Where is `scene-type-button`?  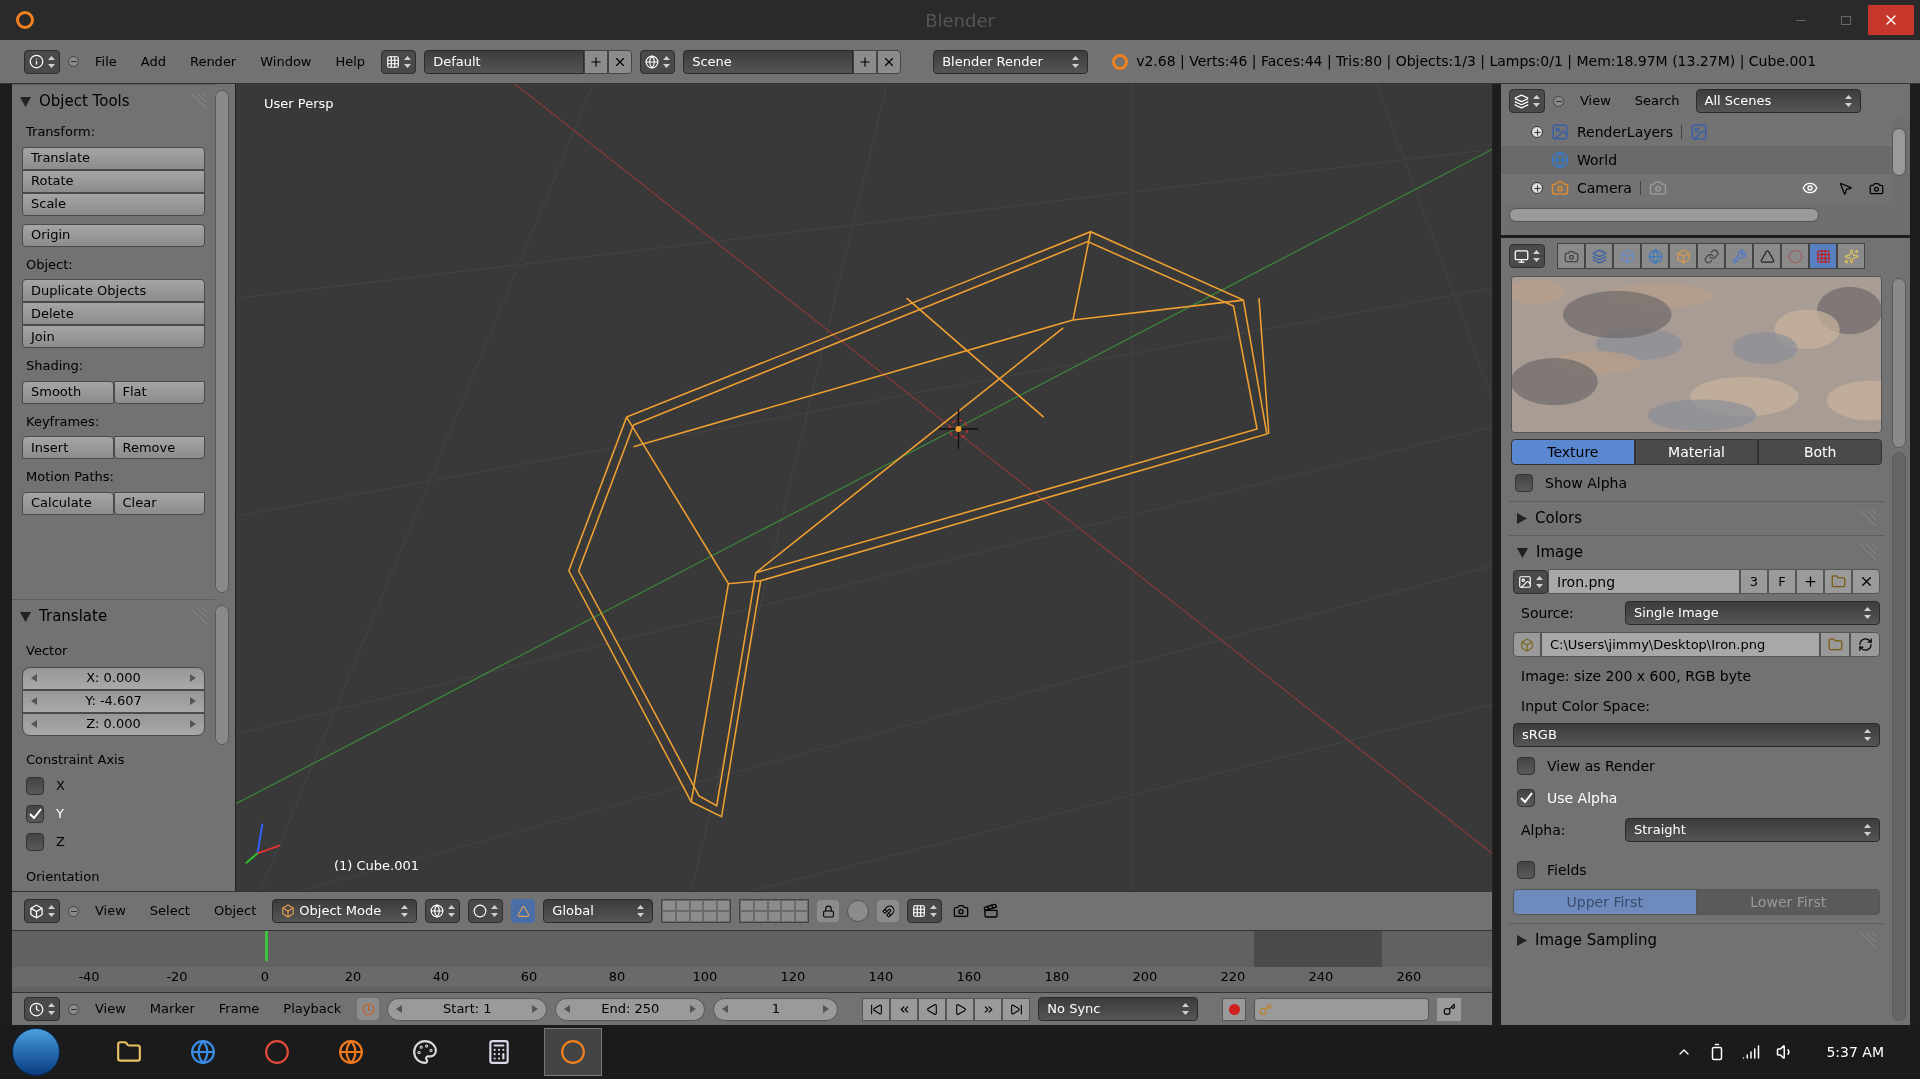 scene-type-button is located at coordinates (658, 61).